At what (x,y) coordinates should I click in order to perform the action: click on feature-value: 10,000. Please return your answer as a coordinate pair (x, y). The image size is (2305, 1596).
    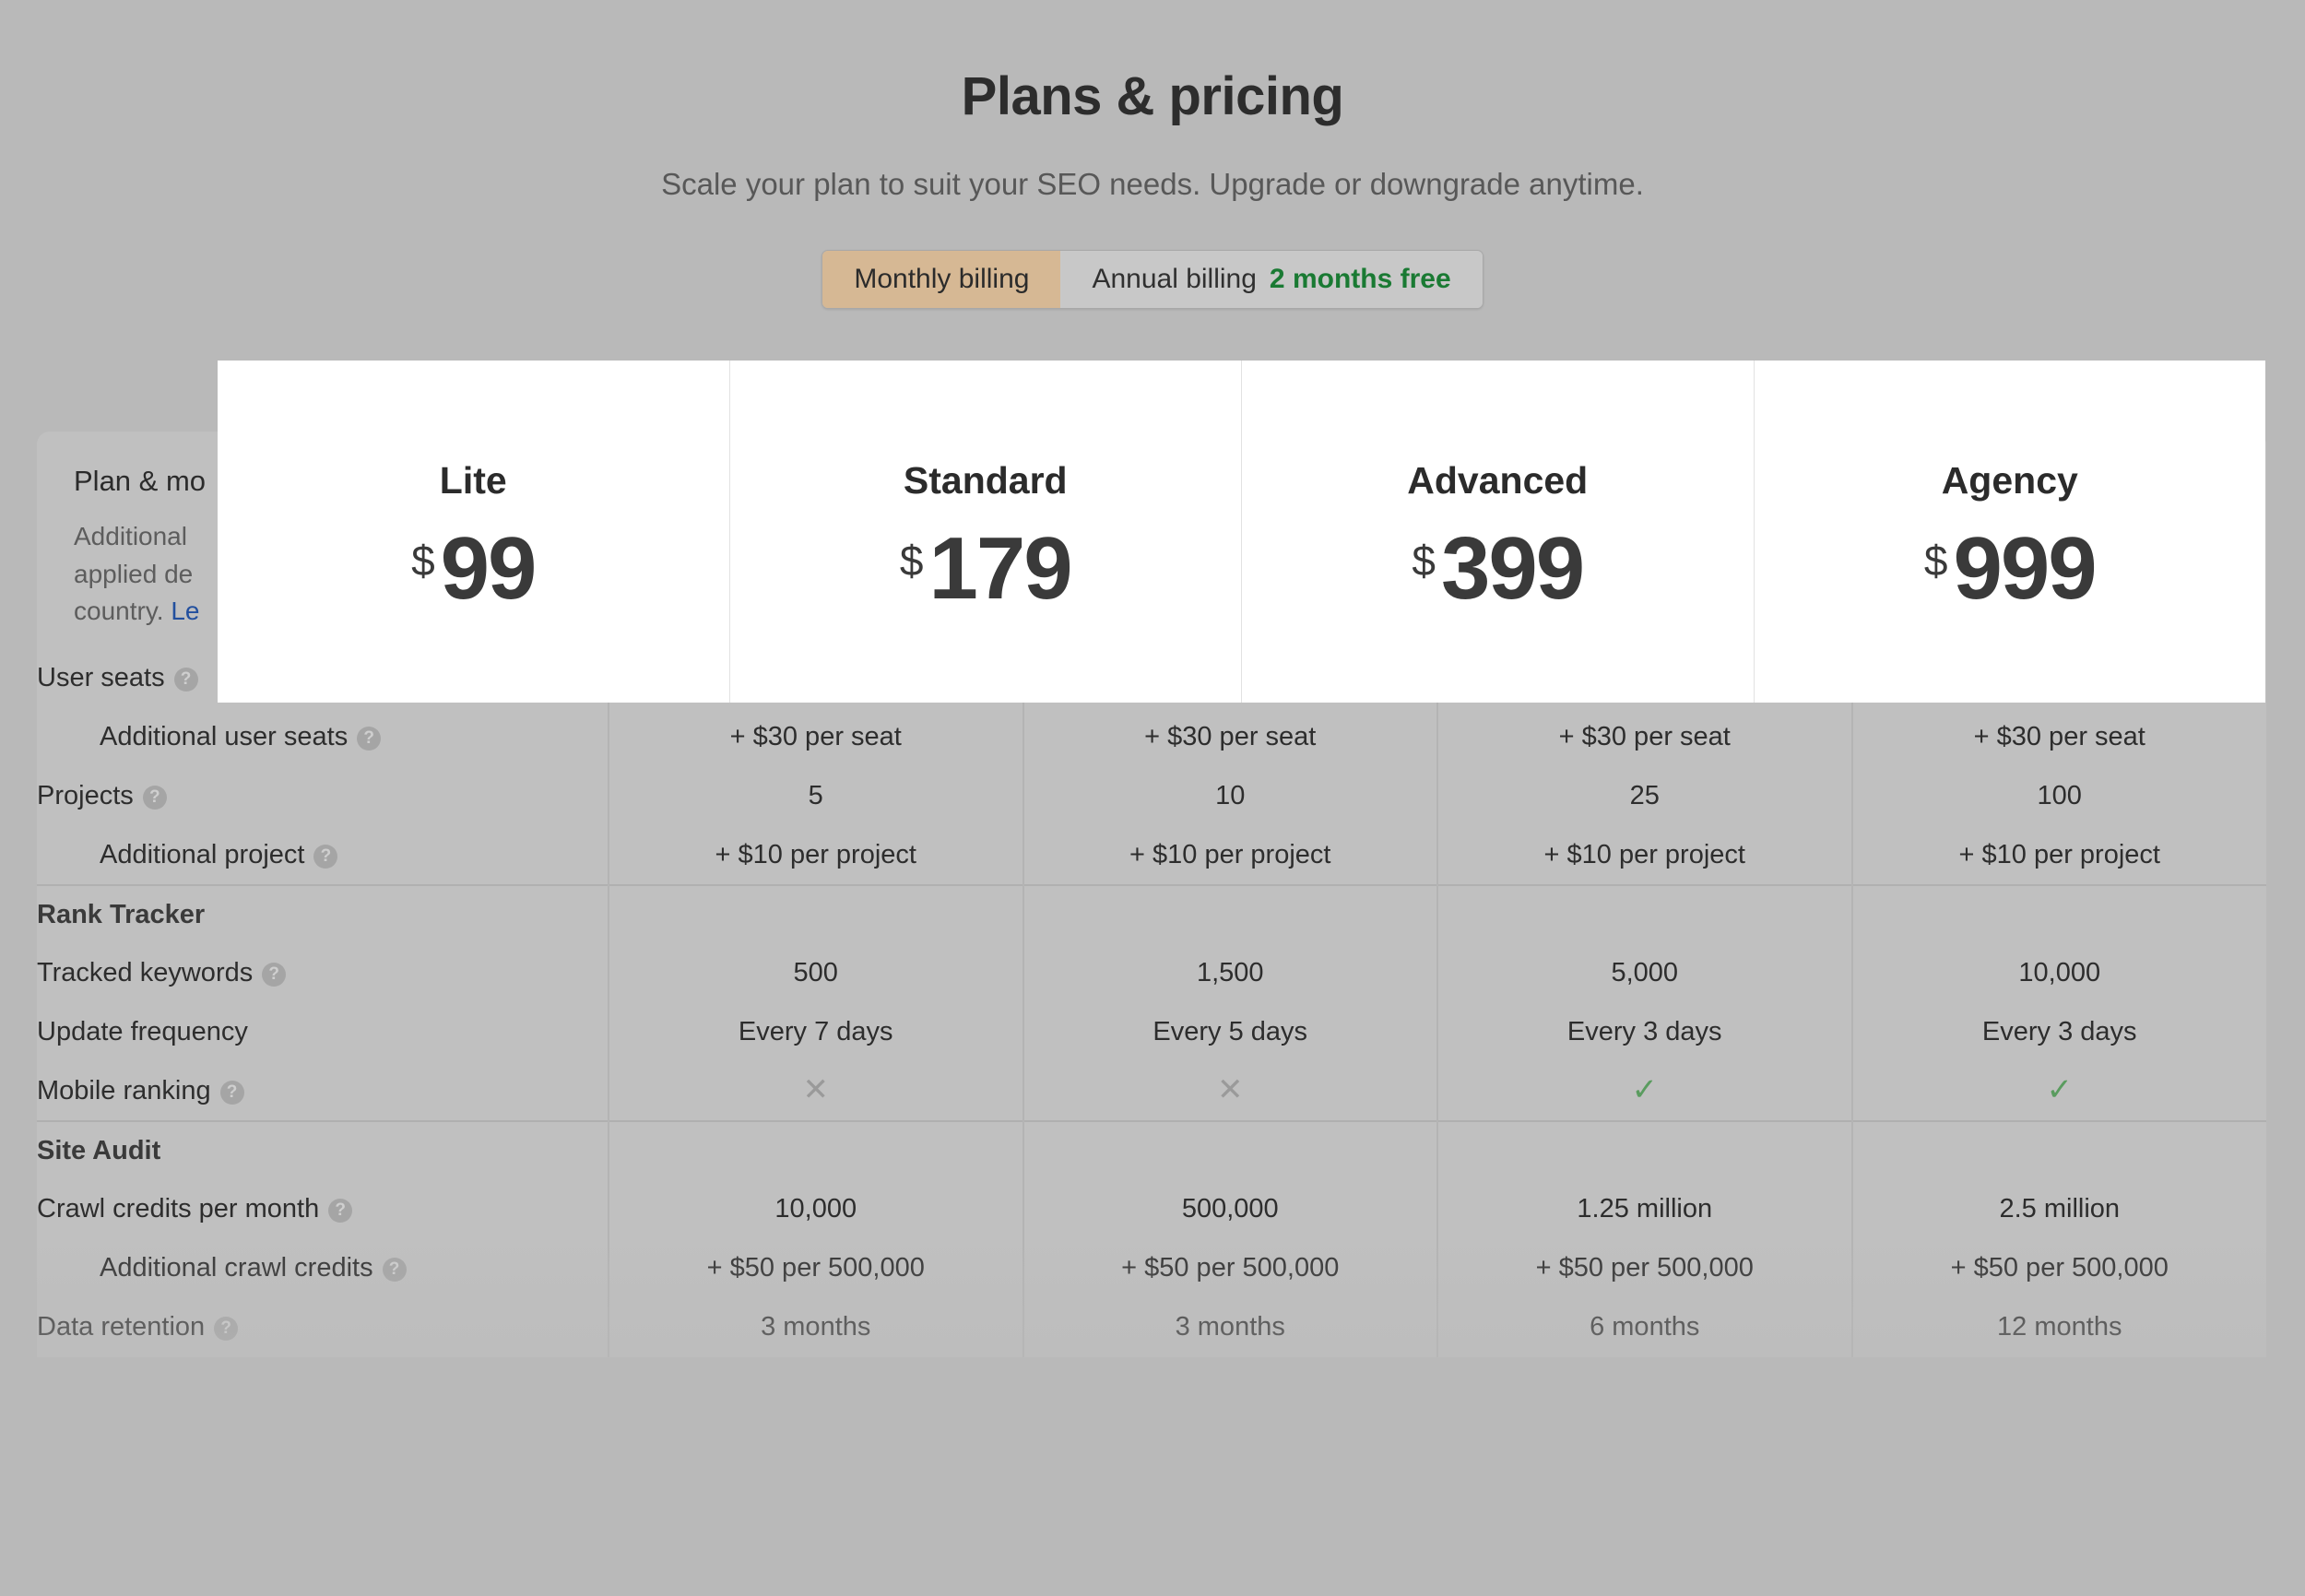
    Looking at the image, I should click on (816, 1209).